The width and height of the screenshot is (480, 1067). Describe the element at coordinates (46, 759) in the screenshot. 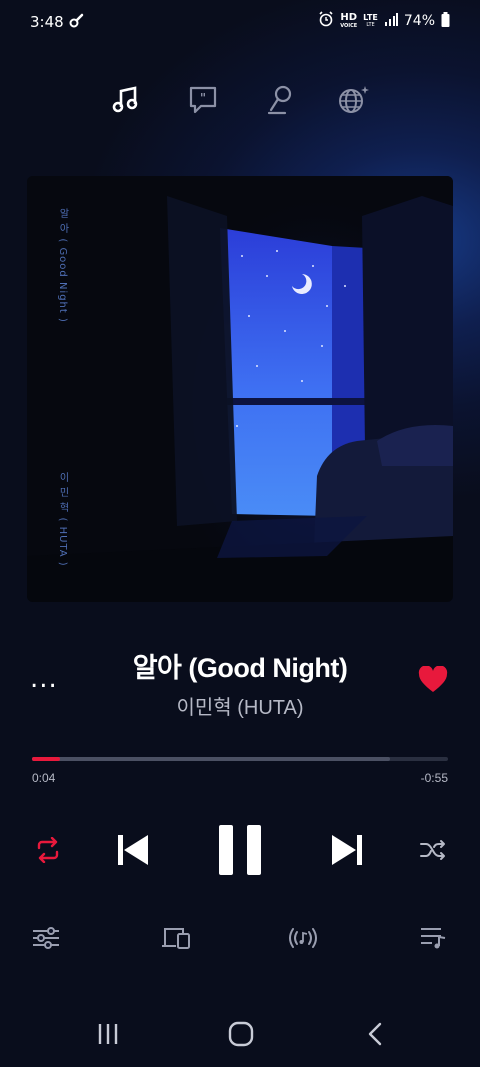

I see `seek-bar-fill` at that location.